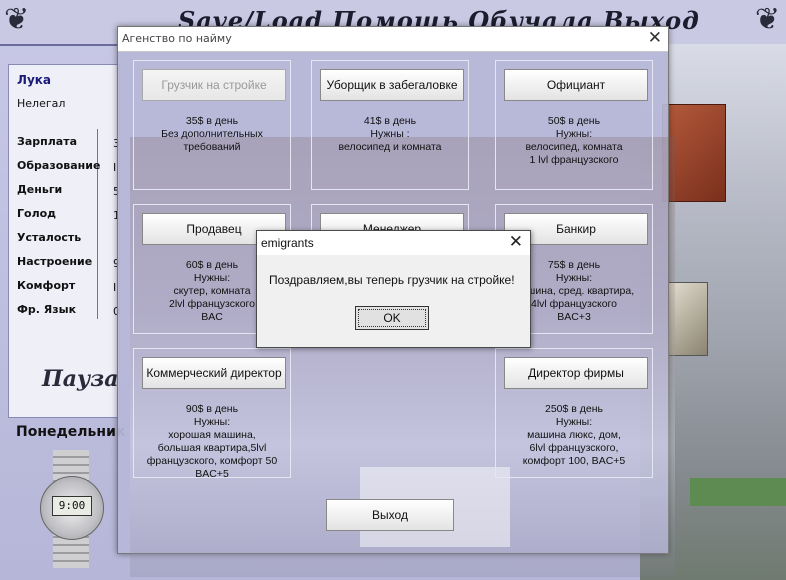  Describe the element at coordinates (392, 85) in the screenshot. I see `job-button-cleaner: Уборщик в забегаловке` at that location.